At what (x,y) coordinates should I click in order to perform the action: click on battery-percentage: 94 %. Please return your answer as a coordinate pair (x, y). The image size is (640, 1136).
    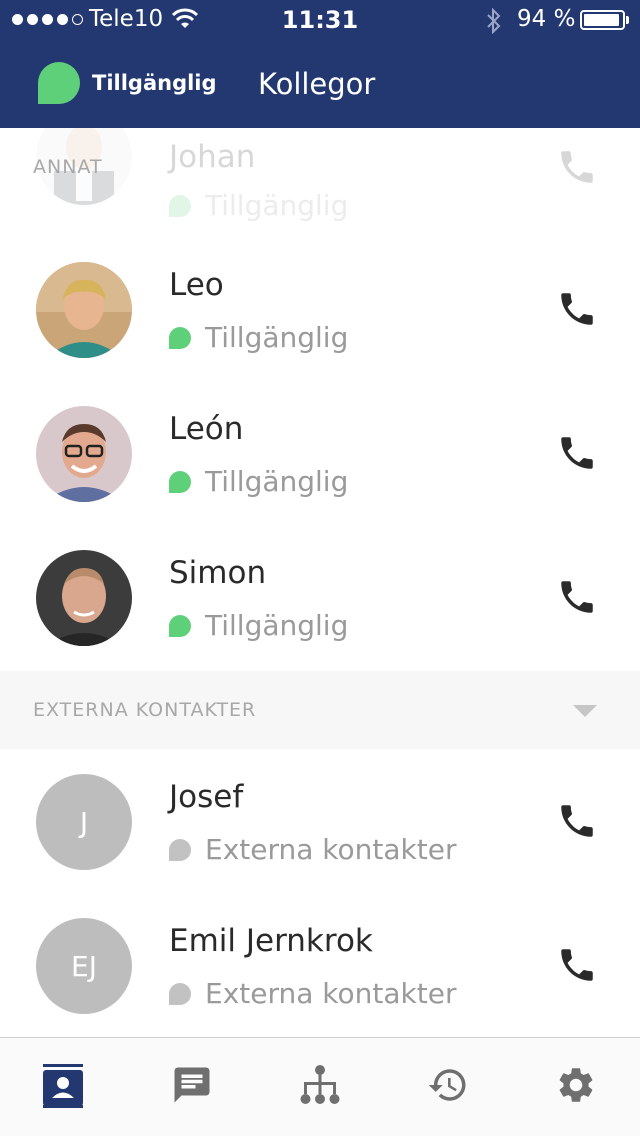
    Looking at the image, I should click on (546, 19).